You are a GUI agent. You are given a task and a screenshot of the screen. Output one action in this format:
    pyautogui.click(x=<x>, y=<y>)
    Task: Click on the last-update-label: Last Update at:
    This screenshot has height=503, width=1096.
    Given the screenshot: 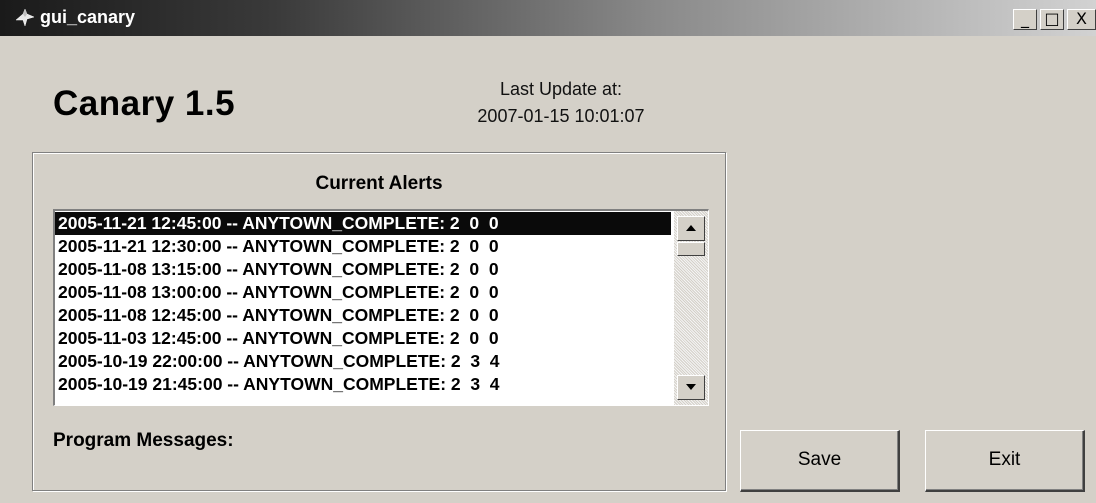 What is the action you would take?
    pyautogui.click(x=561, y=89)
    